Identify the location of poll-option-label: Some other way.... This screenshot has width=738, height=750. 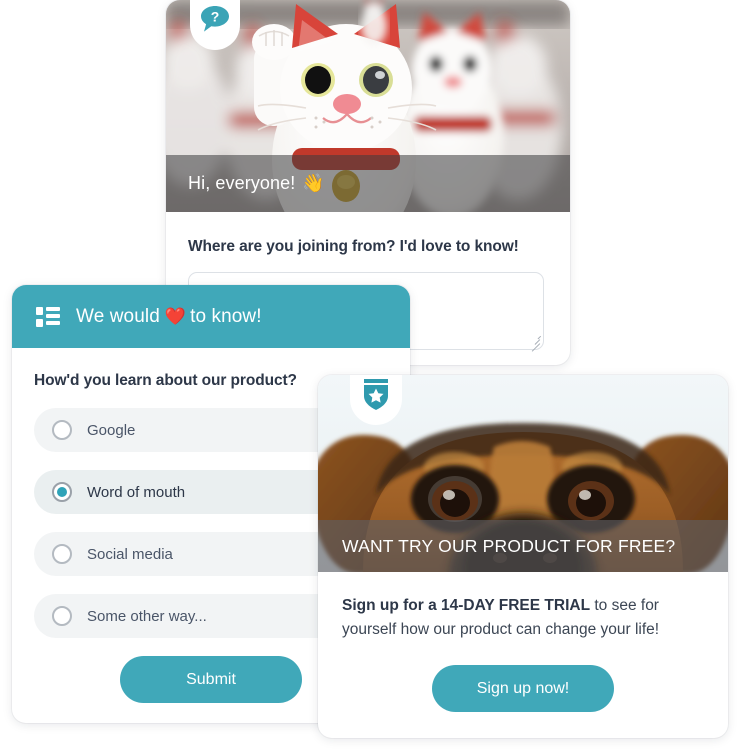
(147, 616).